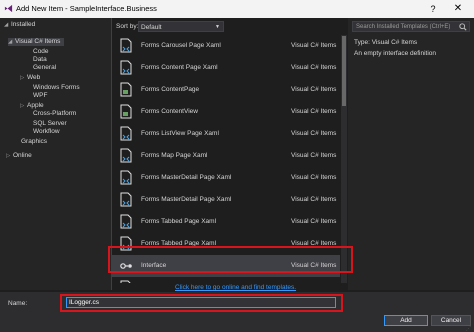 The height and width of the screenshot is (332, 474). I want to click on template-row: Forms Content Page Xaml Visual C# Items, so click(226, 68).